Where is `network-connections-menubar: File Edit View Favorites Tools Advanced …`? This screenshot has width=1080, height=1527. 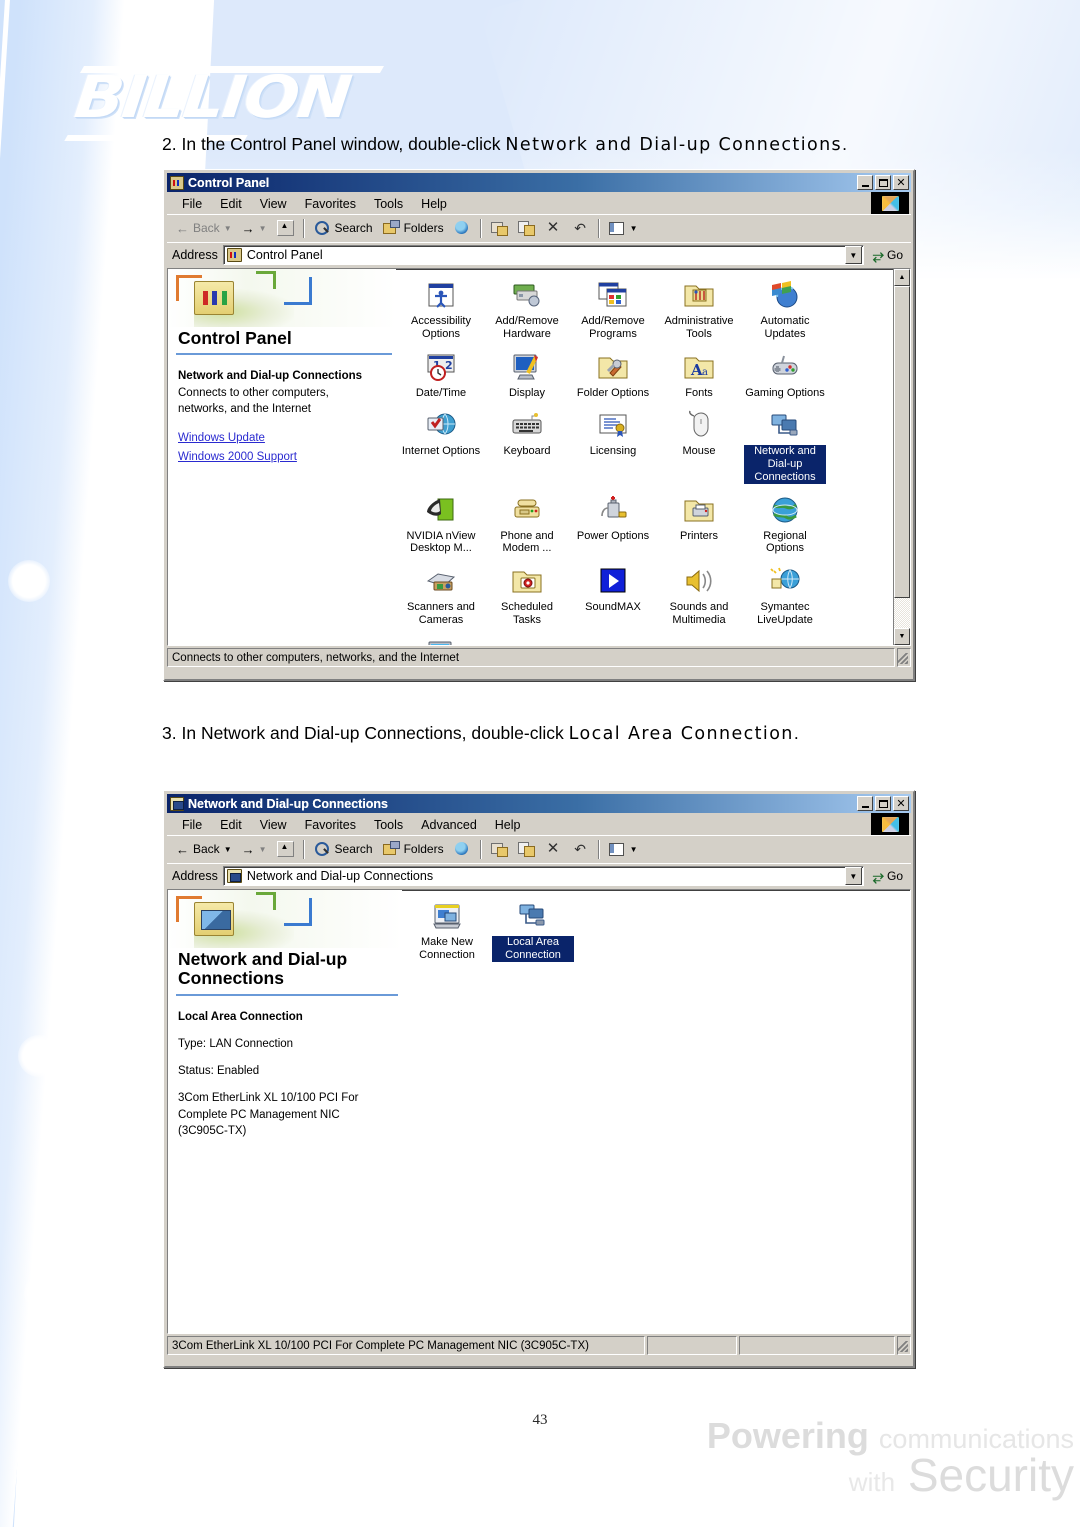
network-connections-menubar: File Edit View Favorites Tools Advanced … is located at coordinates (539, 824).